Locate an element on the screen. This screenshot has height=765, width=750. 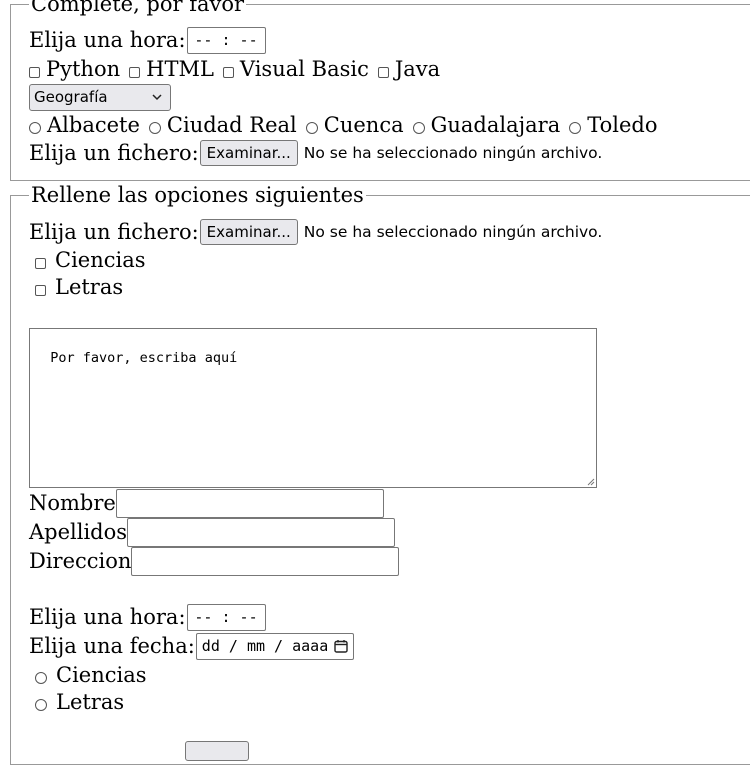
surname-input is located at coordinates (261, 532).